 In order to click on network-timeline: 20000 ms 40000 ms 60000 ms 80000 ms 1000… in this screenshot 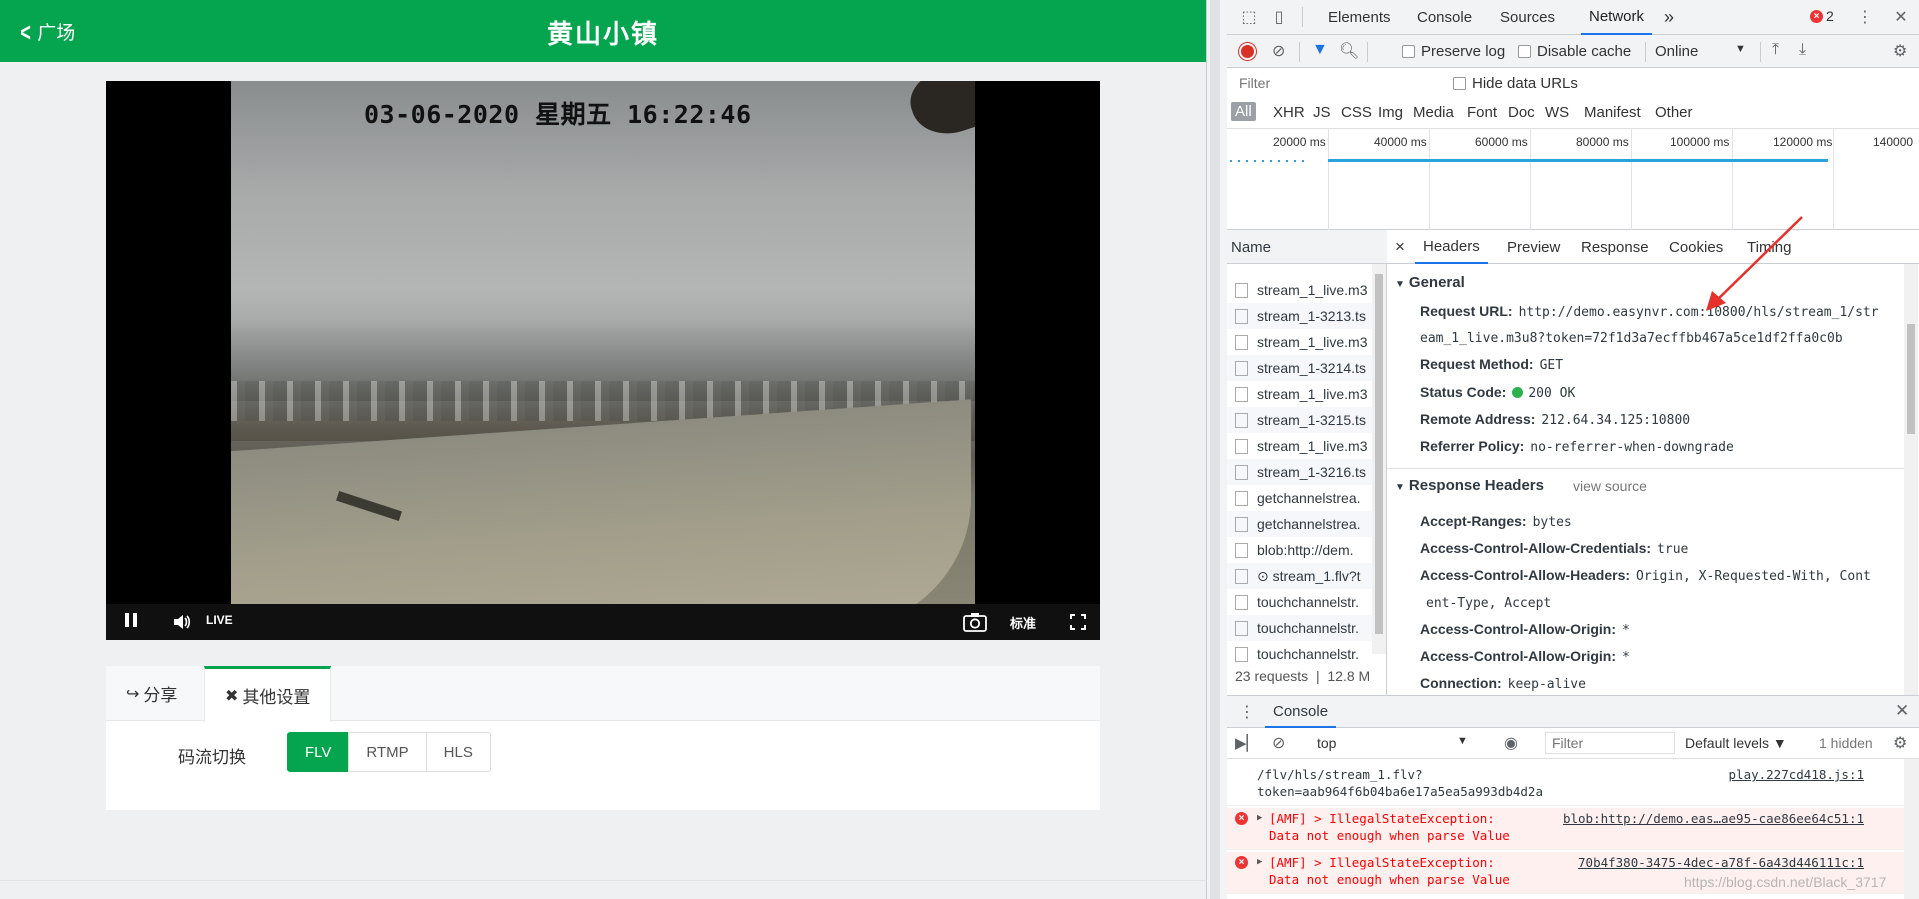, I will do `click(1573, 179)`.